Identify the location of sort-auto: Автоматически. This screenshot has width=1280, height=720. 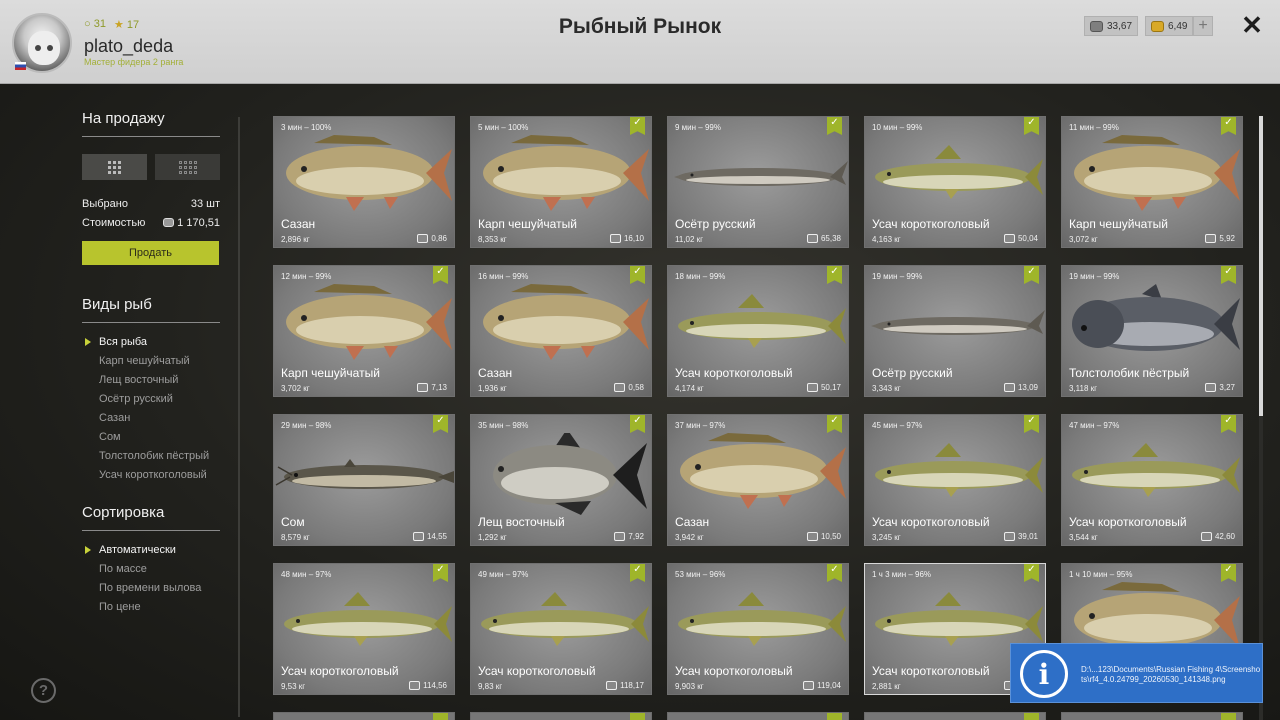
(151, 550).